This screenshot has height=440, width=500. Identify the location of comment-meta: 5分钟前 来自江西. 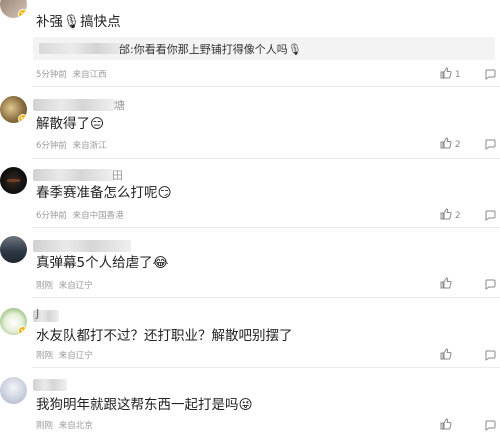
(71, 74).